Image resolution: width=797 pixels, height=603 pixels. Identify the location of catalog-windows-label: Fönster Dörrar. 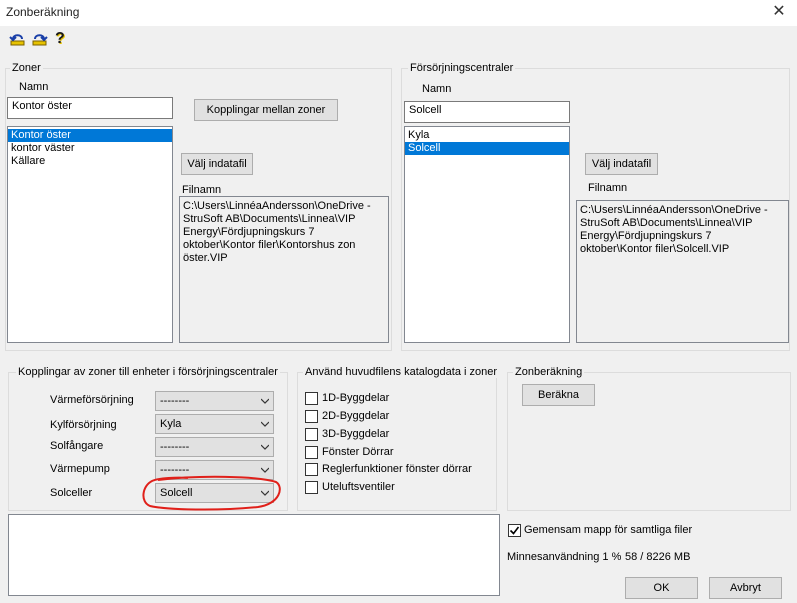
(358, 452).